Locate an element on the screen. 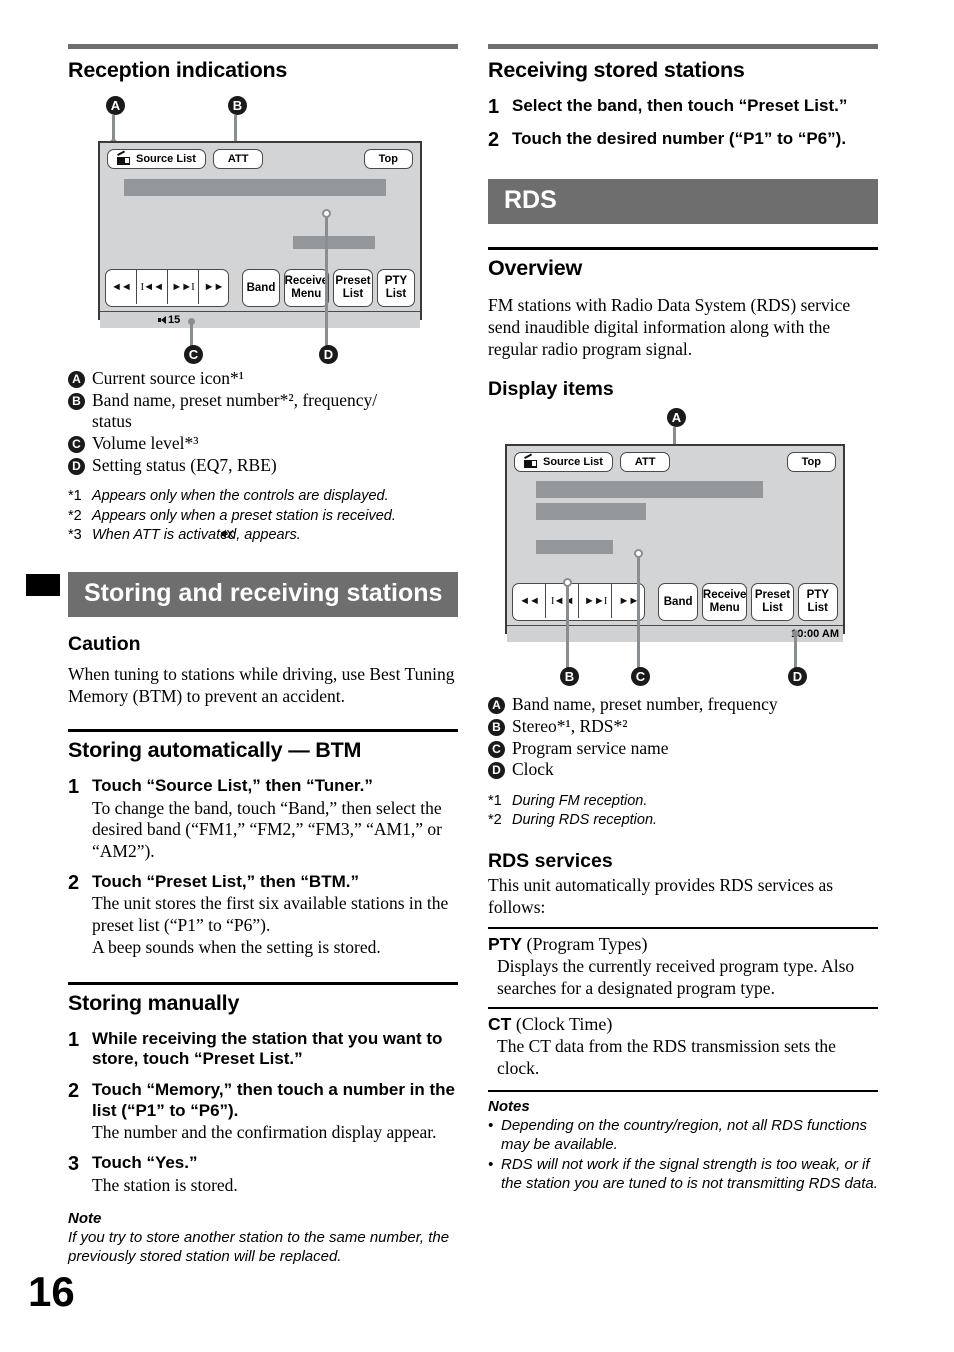 Image resolution: width=954 pixels, height=1352 pixels. receiving-step-2-lead: Touch the desired number (“P1” to “P6”). is located at coordinates (679, 138).